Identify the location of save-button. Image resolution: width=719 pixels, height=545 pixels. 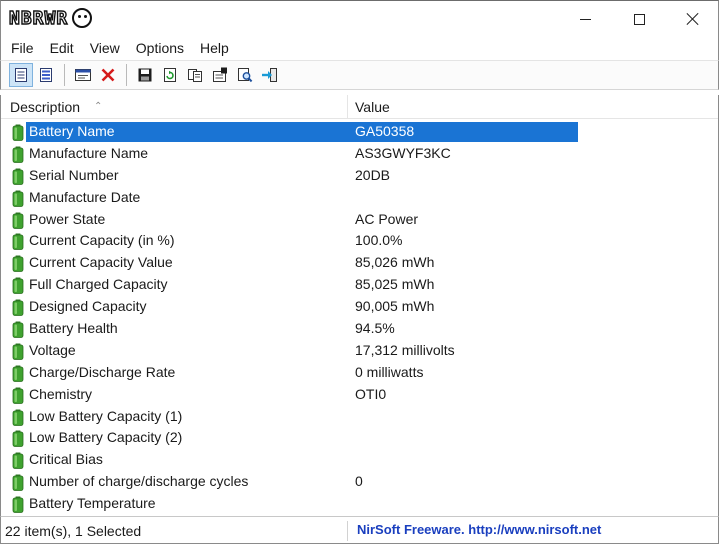
(145, 75).